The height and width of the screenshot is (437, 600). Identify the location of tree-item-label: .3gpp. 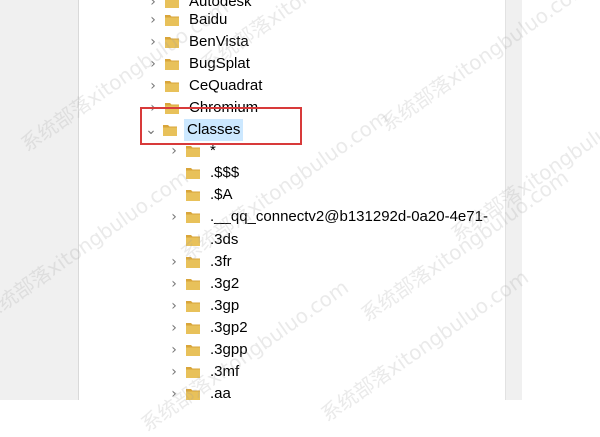
(229, 349).